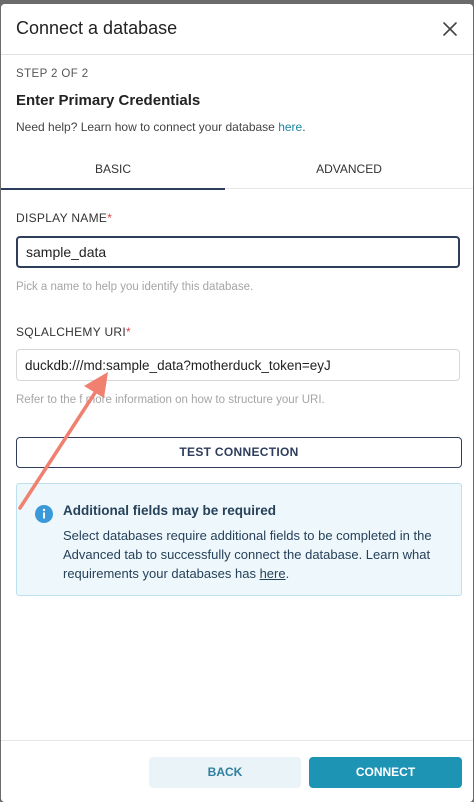 Image resolution: width=474 pixels, height=802 pixels. Describe the element at coordinates (113, 170) in the screenshot. I see `tab-basic: BASIC` at that location.